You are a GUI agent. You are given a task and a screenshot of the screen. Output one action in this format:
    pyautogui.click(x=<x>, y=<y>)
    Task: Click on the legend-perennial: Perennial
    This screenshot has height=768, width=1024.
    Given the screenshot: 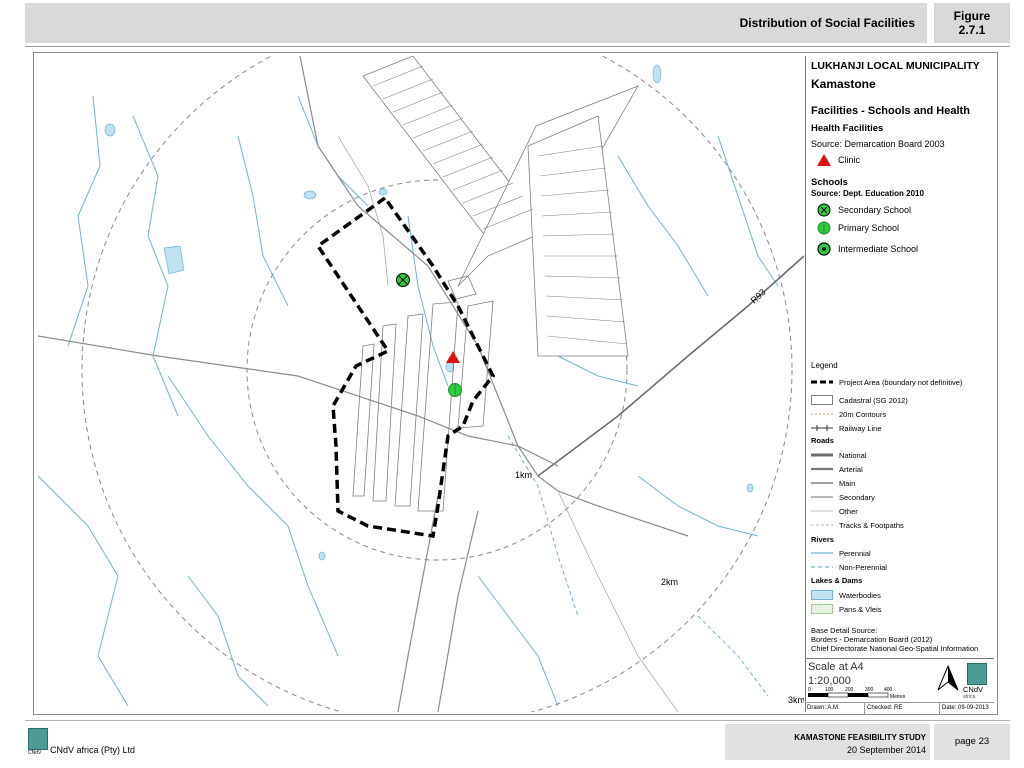 What is the action you would take?
    pyautogui.click(x=841, y=553)
    